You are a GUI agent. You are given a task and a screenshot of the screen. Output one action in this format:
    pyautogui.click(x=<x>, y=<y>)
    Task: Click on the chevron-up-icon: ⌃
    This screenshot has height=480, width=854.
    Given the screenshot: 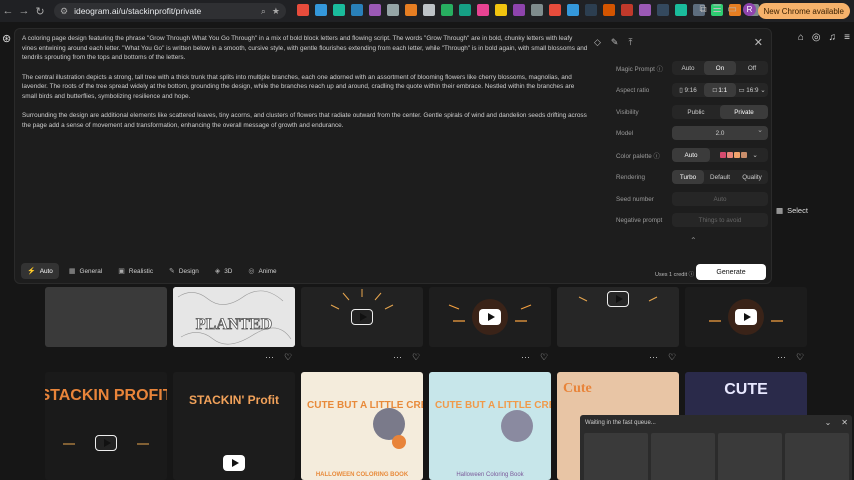 What is the action you would take?
    pyautogui.click(x=693, y=240)
    